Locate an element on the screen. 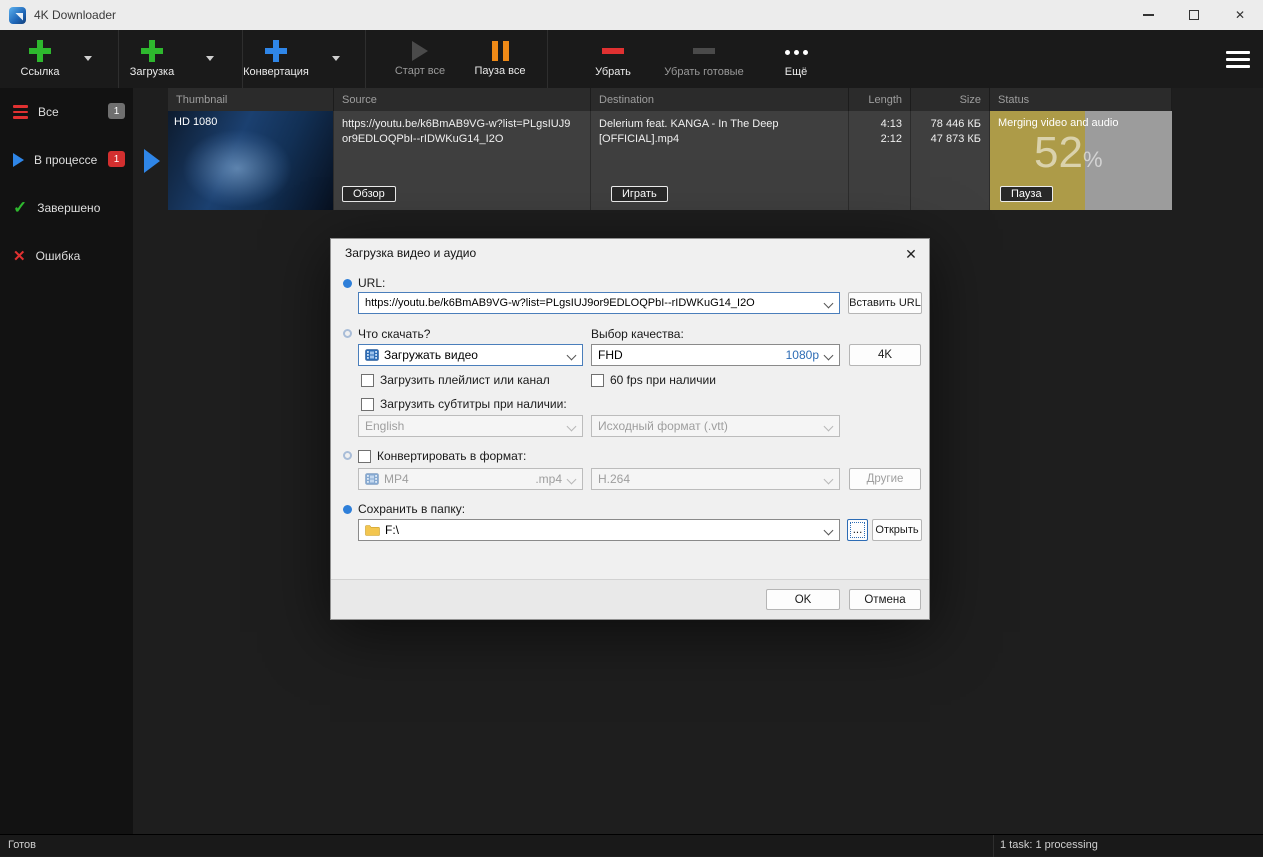 The height and width of the screenshot is (857, 1263). pause-all-button: Пауза все is located at coordinates (500, 59).